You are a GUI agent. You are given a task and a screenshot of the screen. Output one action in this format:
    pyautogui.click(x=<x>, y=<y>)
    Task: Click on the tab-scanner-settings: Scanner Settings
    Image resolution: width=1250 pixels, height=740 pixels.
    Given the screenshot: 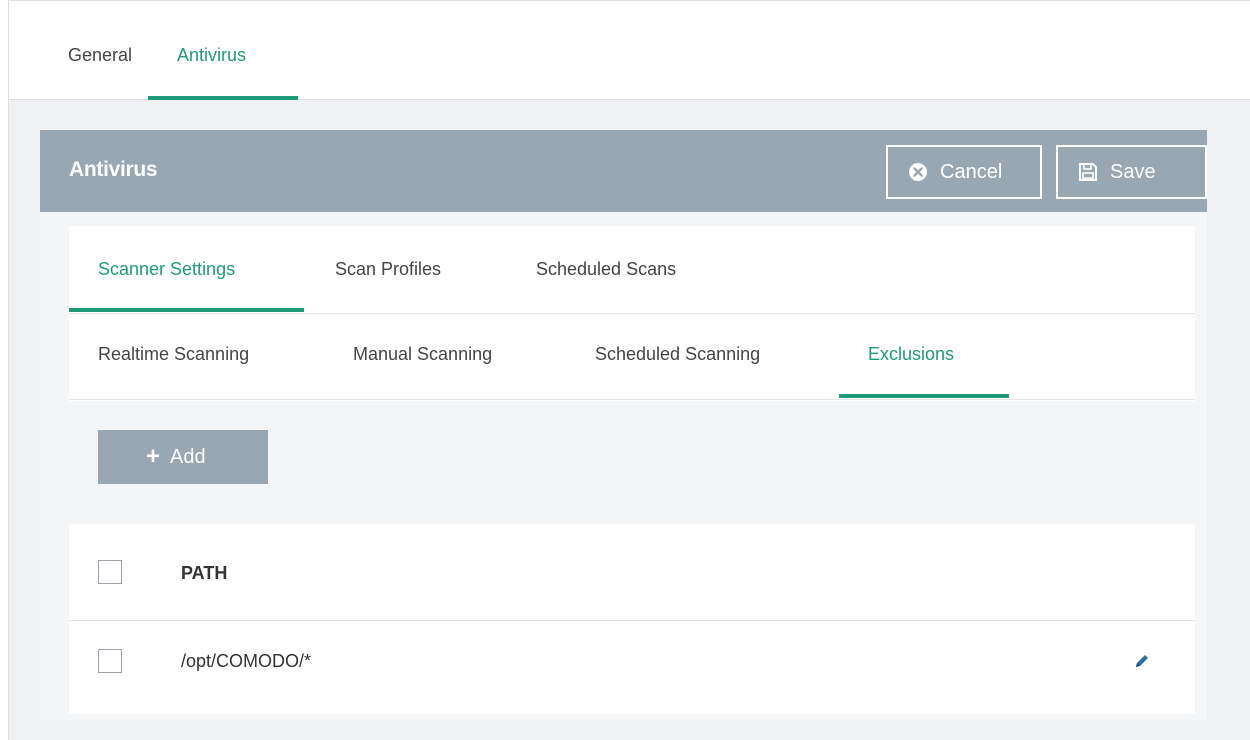 What is the action you would take?
    pyautogui.click(x=166, y=269)
    